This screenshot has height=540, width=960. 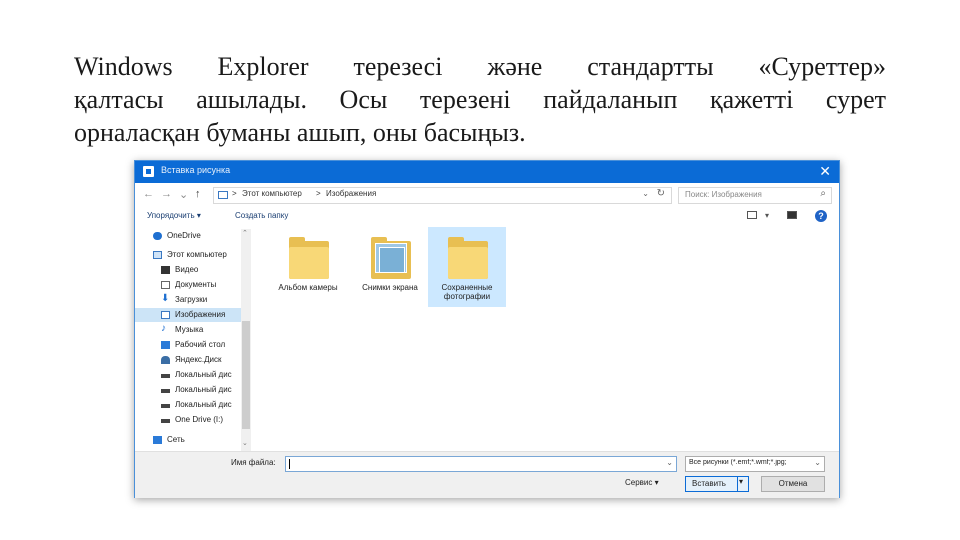 I want to click on search-icon: ⌕, so click(x=823, y=193).